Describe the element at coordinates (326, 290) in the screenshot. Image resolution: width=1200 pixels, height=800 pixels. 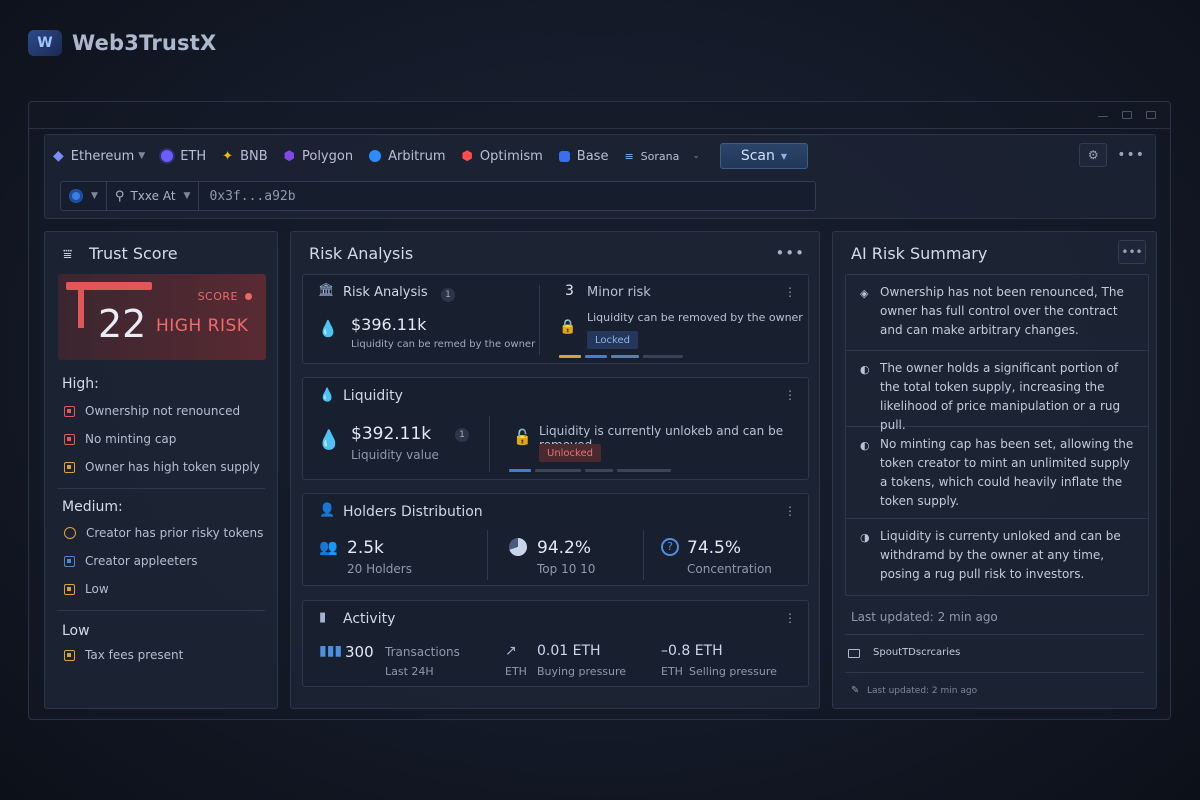
I see `bank-icon: 🏛` at that location.